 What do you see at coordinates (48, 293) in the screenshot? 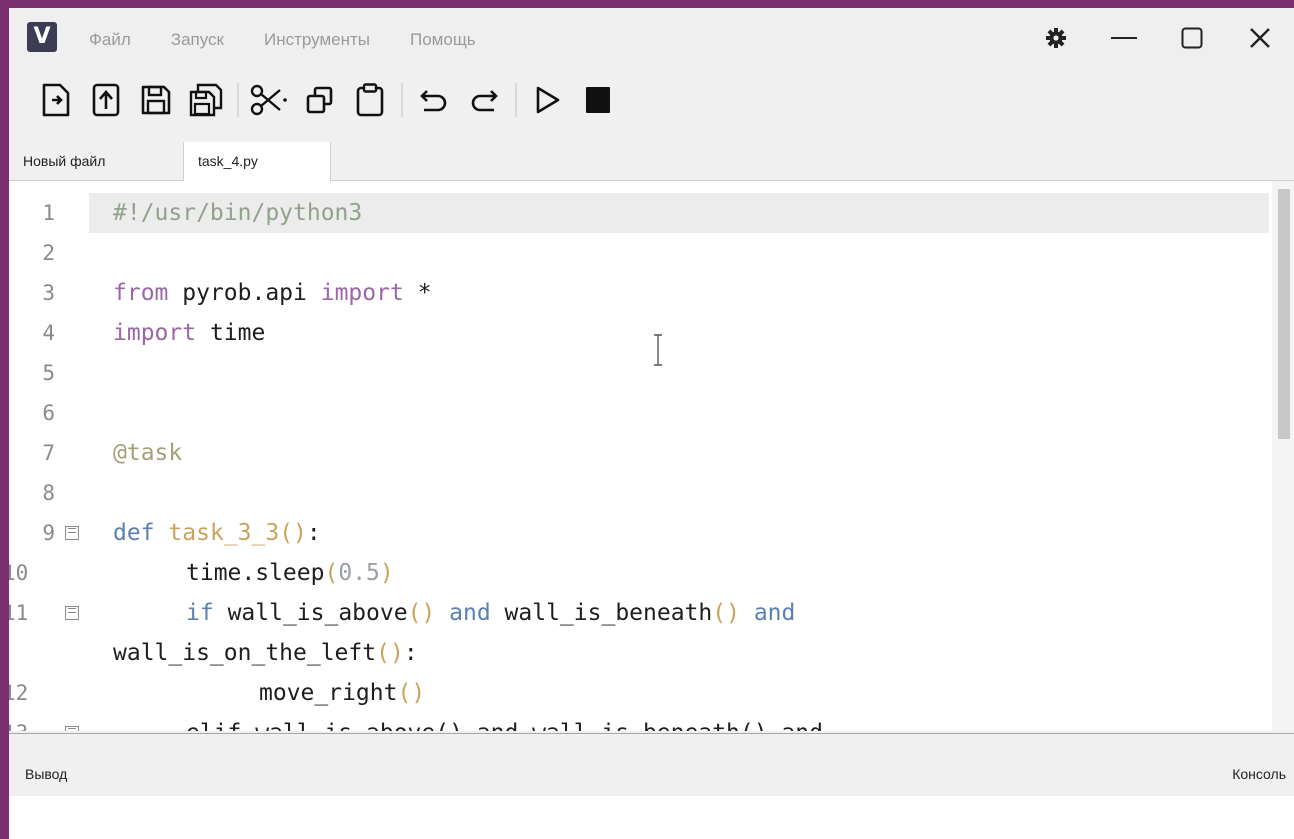
I see `line-number: 3` at bounding box center [48, 293].